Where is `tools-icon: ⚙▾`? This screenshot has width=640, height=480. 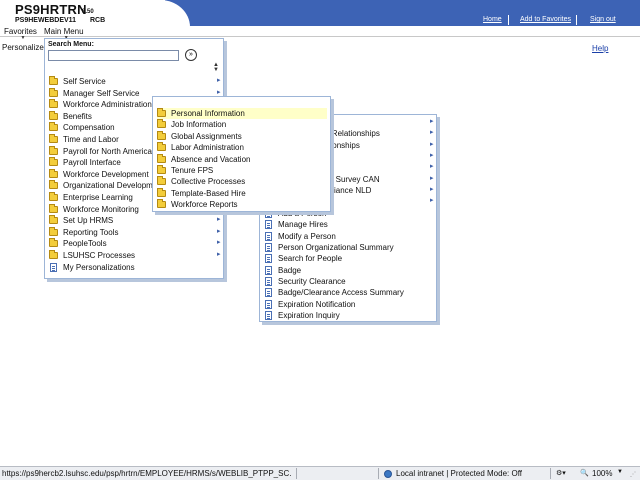 tools-icon: ⚙▾ is located at coordinates (561, 473).